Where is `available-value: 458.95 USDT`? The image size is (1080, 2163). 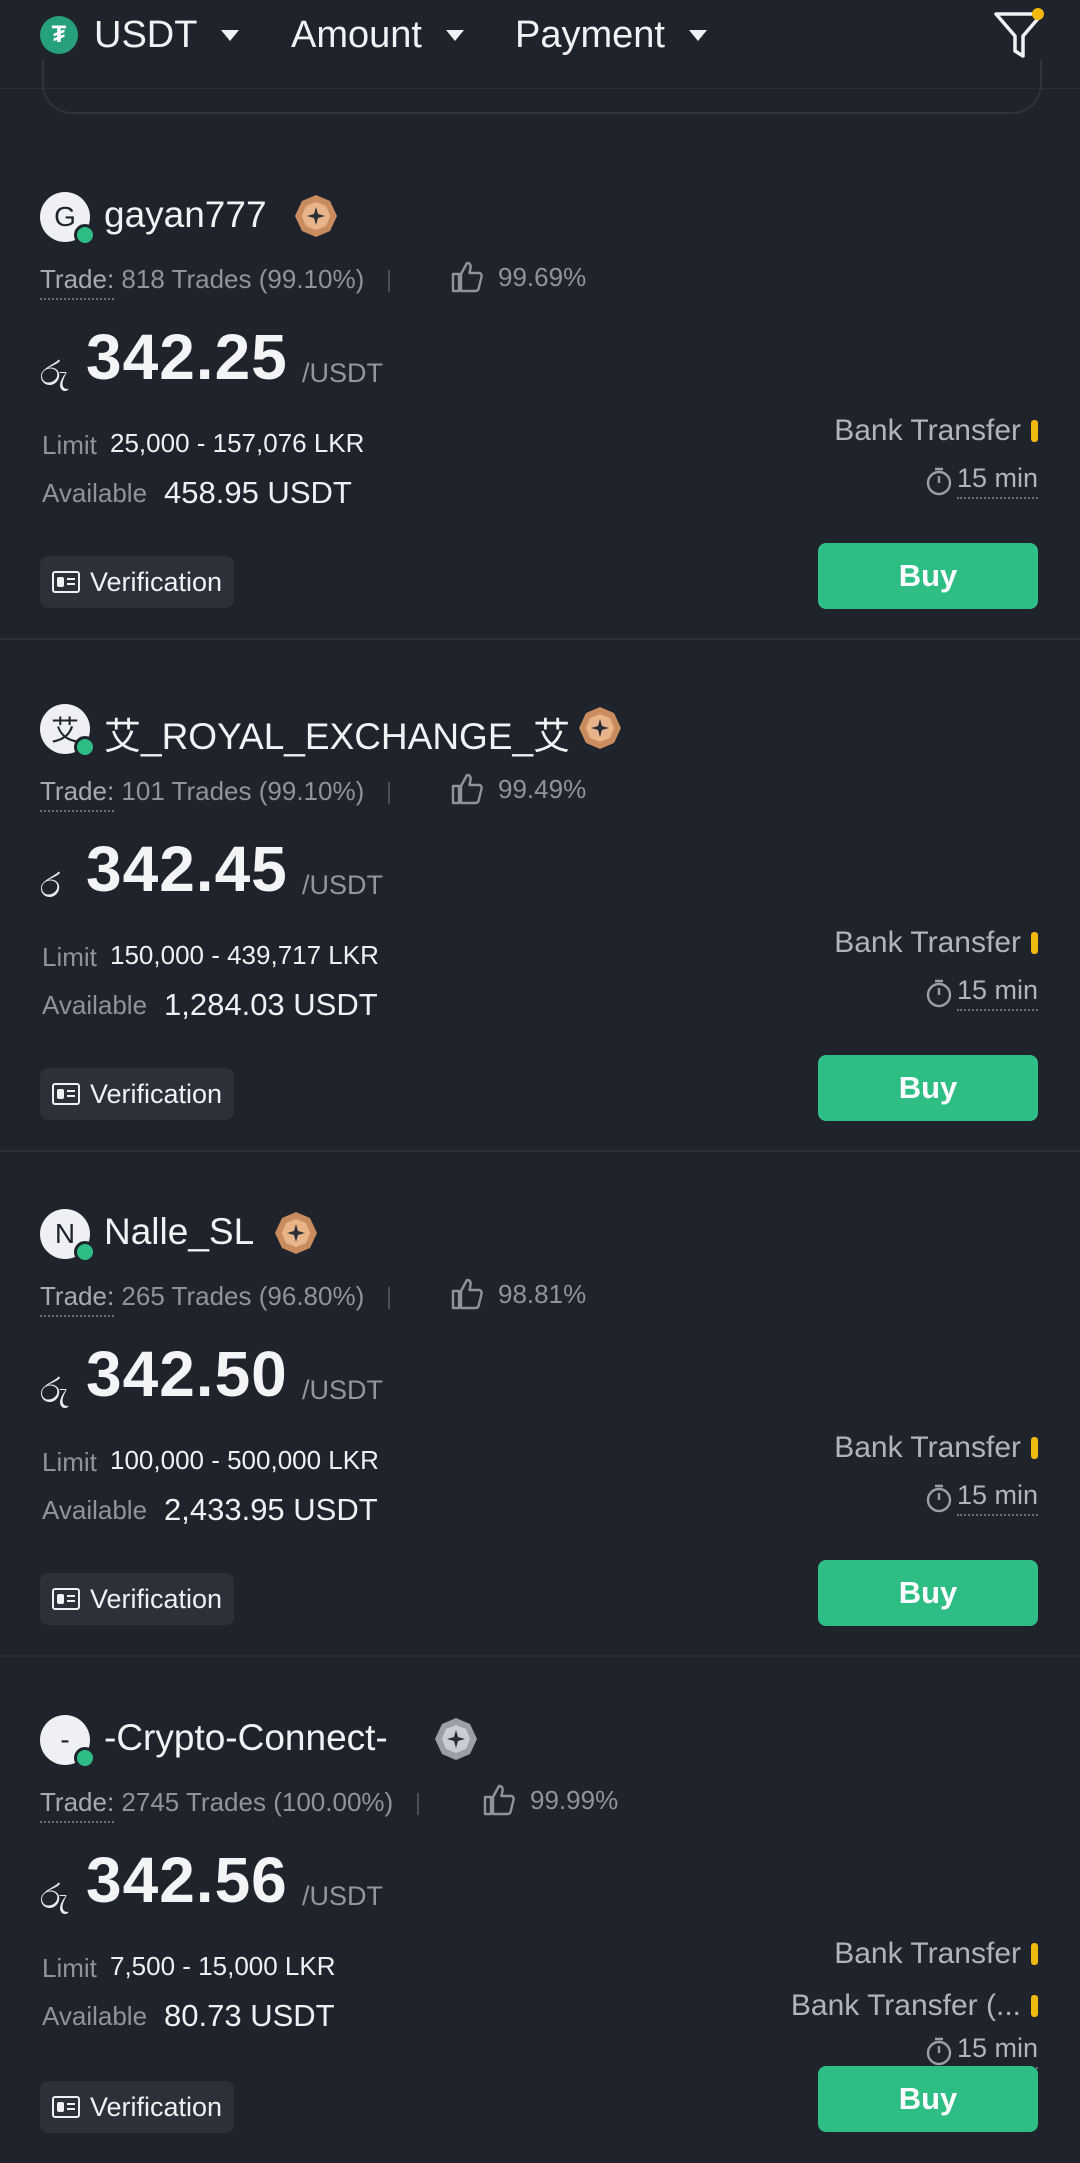
available-value: 458.95 USDT is located at coordinates (258, 492).